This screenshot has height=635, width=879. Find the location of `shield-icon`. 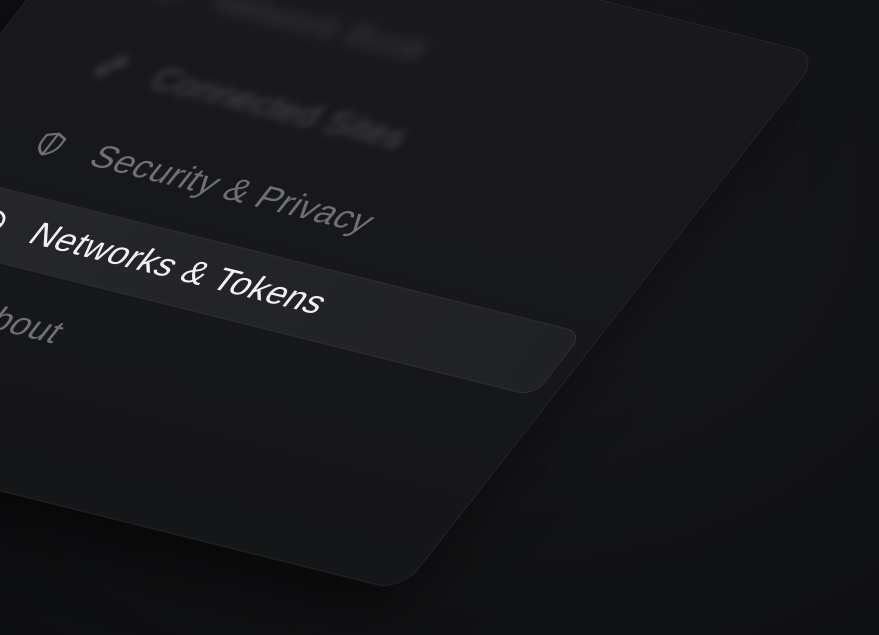

shield-icon is located at coordinates (51, 144).